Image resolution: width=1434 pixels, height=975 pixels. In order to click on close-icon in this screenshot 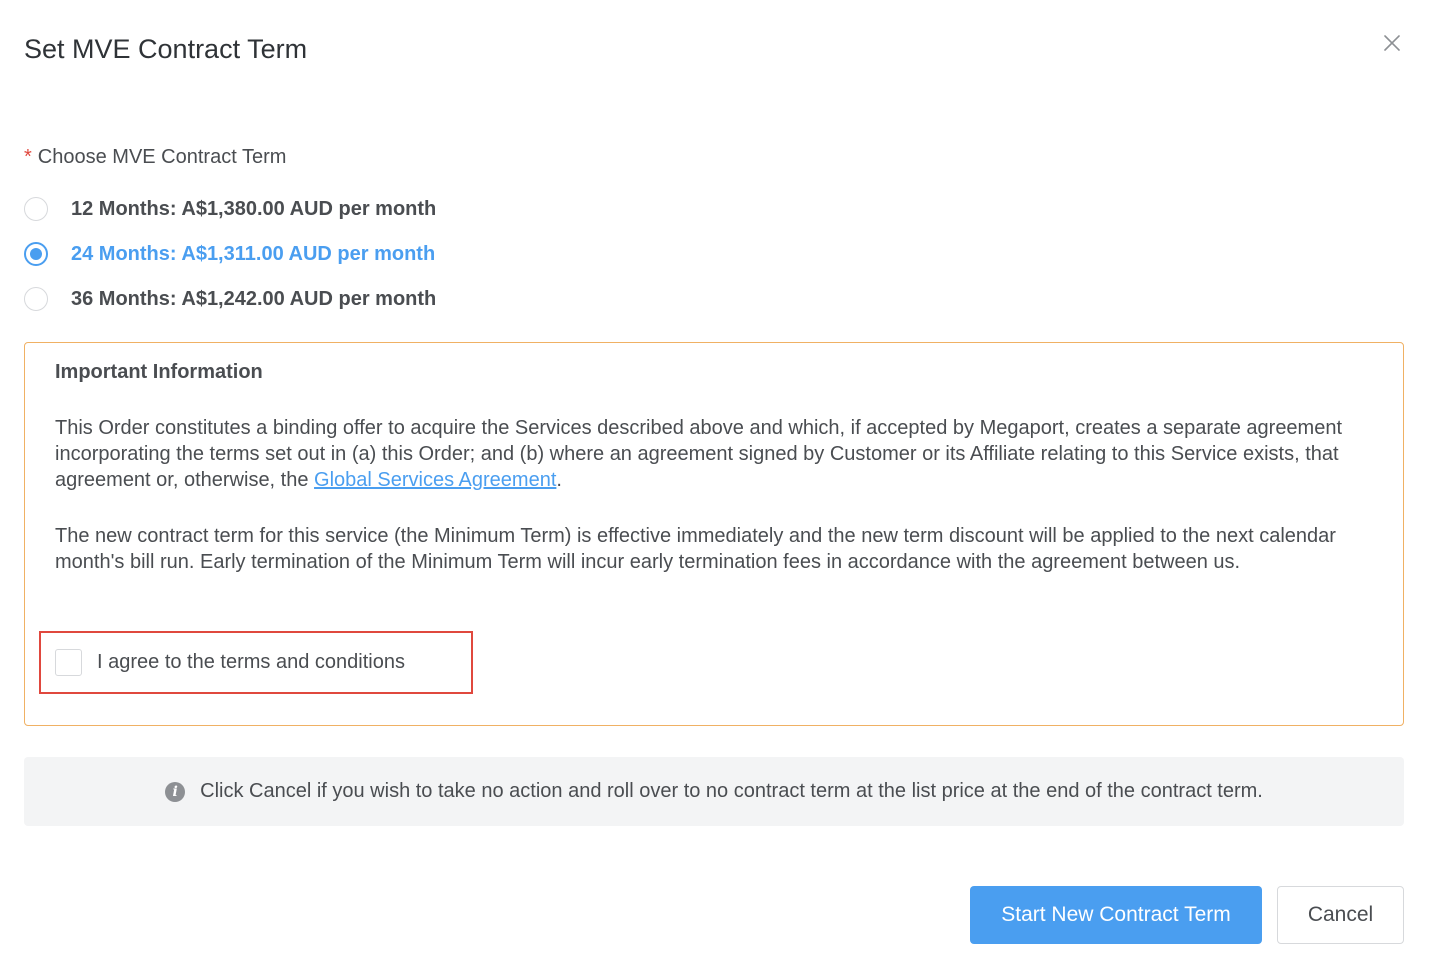, I will do `click(1392, 43)`.